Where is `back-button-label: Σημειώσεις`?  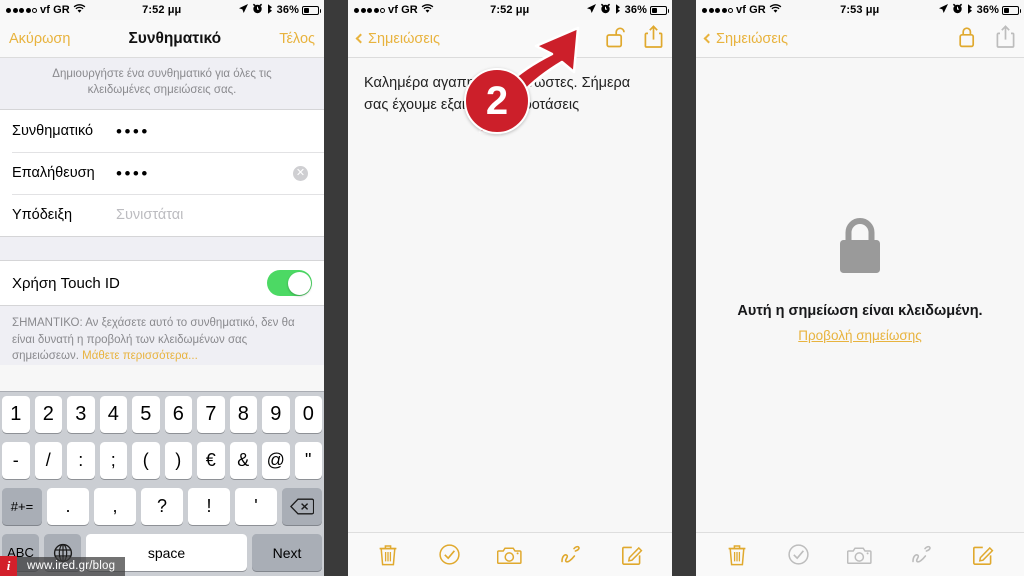
back-button-label: Σημειώσεις is located at coordinates (404, 38).